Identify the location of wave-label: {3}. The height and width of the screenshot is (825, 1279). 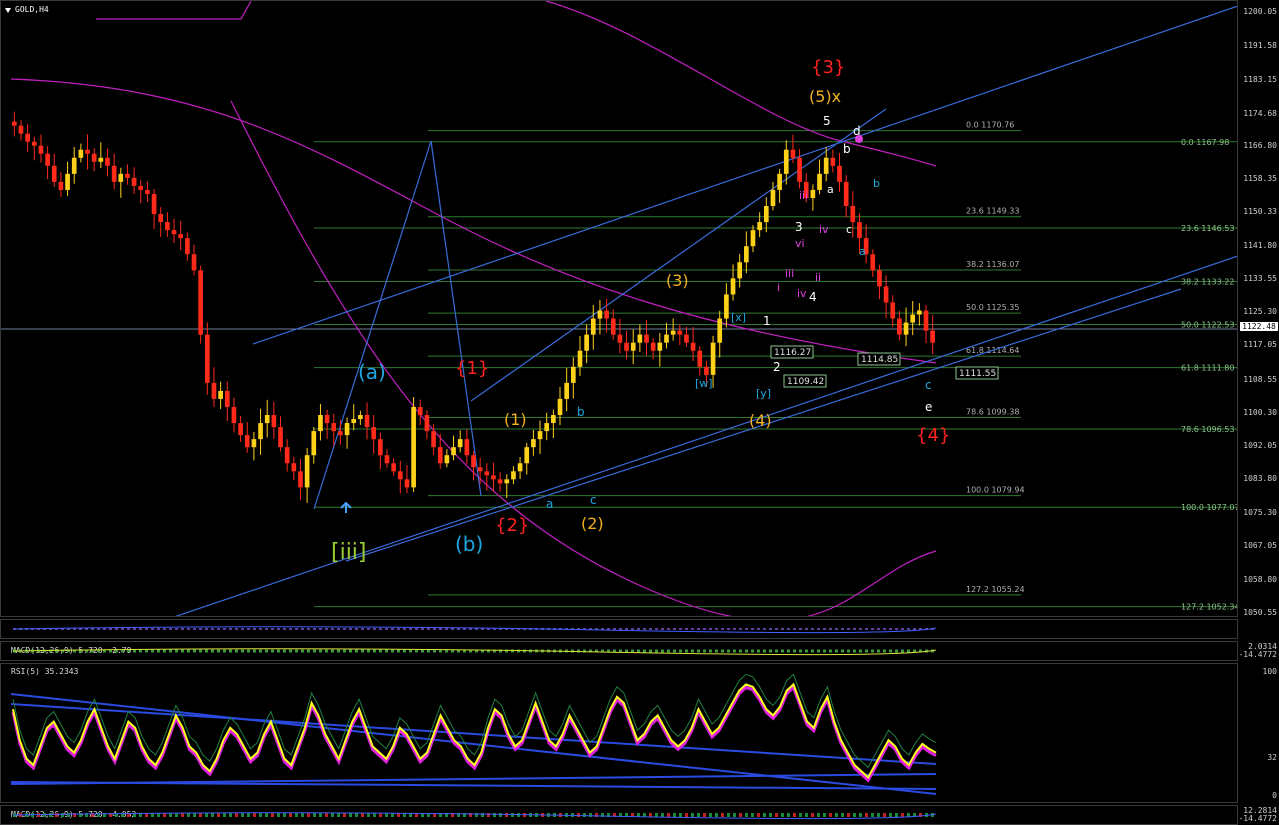
(828, 67).